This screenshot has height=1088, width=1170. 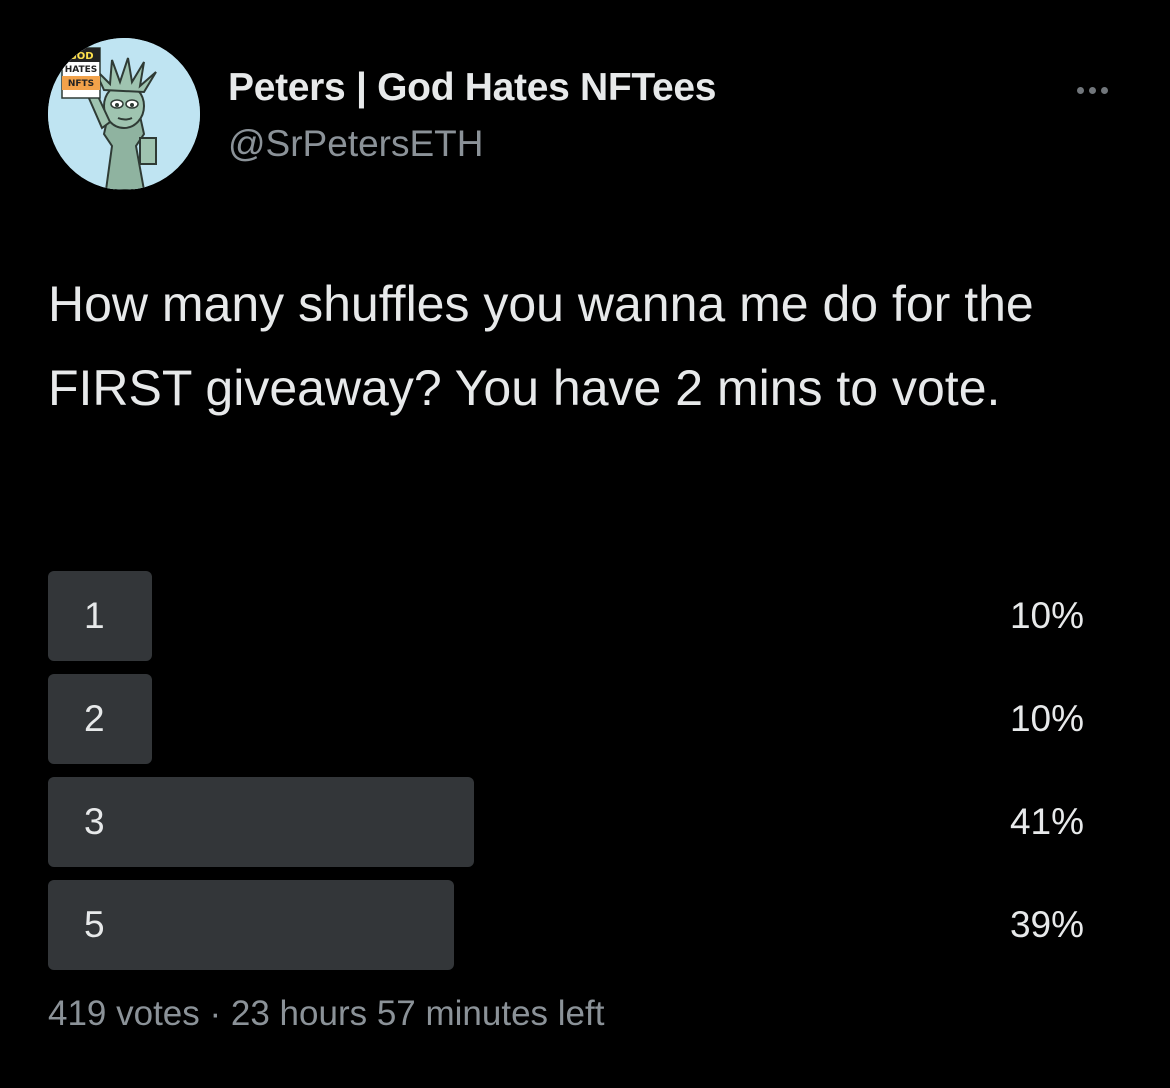 I want to click on avatar-sign-line-2: HATES, so click(x=81, y=70).